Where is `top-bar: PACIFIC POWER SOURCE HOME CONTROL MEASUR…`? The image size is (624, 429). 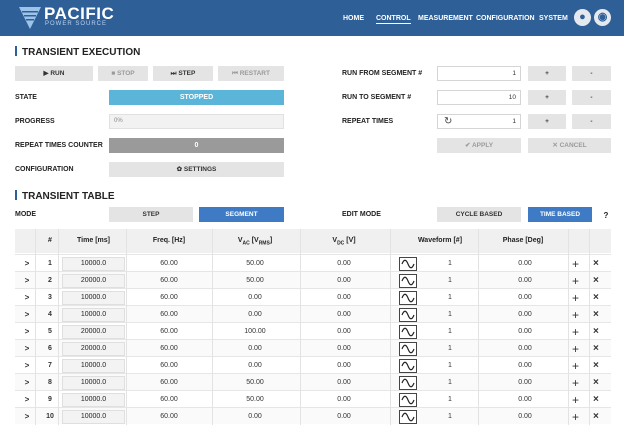 top-bar: PACIFIC POWER SOURCE HOME CONTROL MEASUR… is located at coordinates (312, 18).